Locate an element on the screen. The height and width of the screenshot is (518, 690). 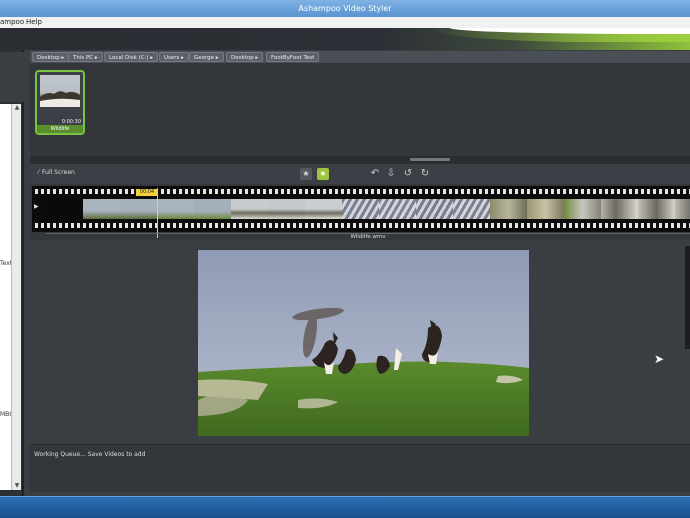
star-icon: ★ is located at coordinates (306, 173).